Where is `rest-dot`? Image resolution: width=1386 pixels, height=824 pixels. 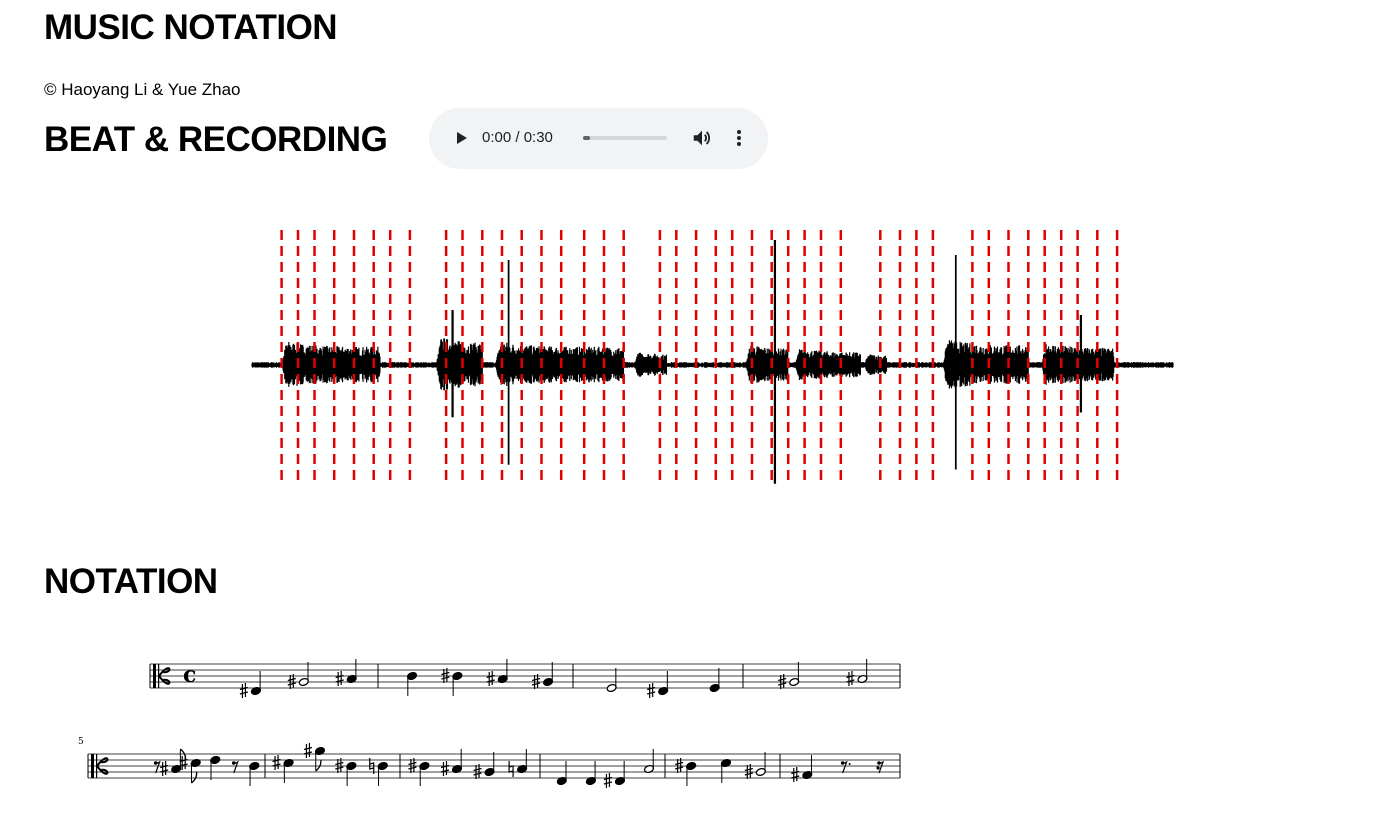 rest-dot is located at coordinates (849, 764).